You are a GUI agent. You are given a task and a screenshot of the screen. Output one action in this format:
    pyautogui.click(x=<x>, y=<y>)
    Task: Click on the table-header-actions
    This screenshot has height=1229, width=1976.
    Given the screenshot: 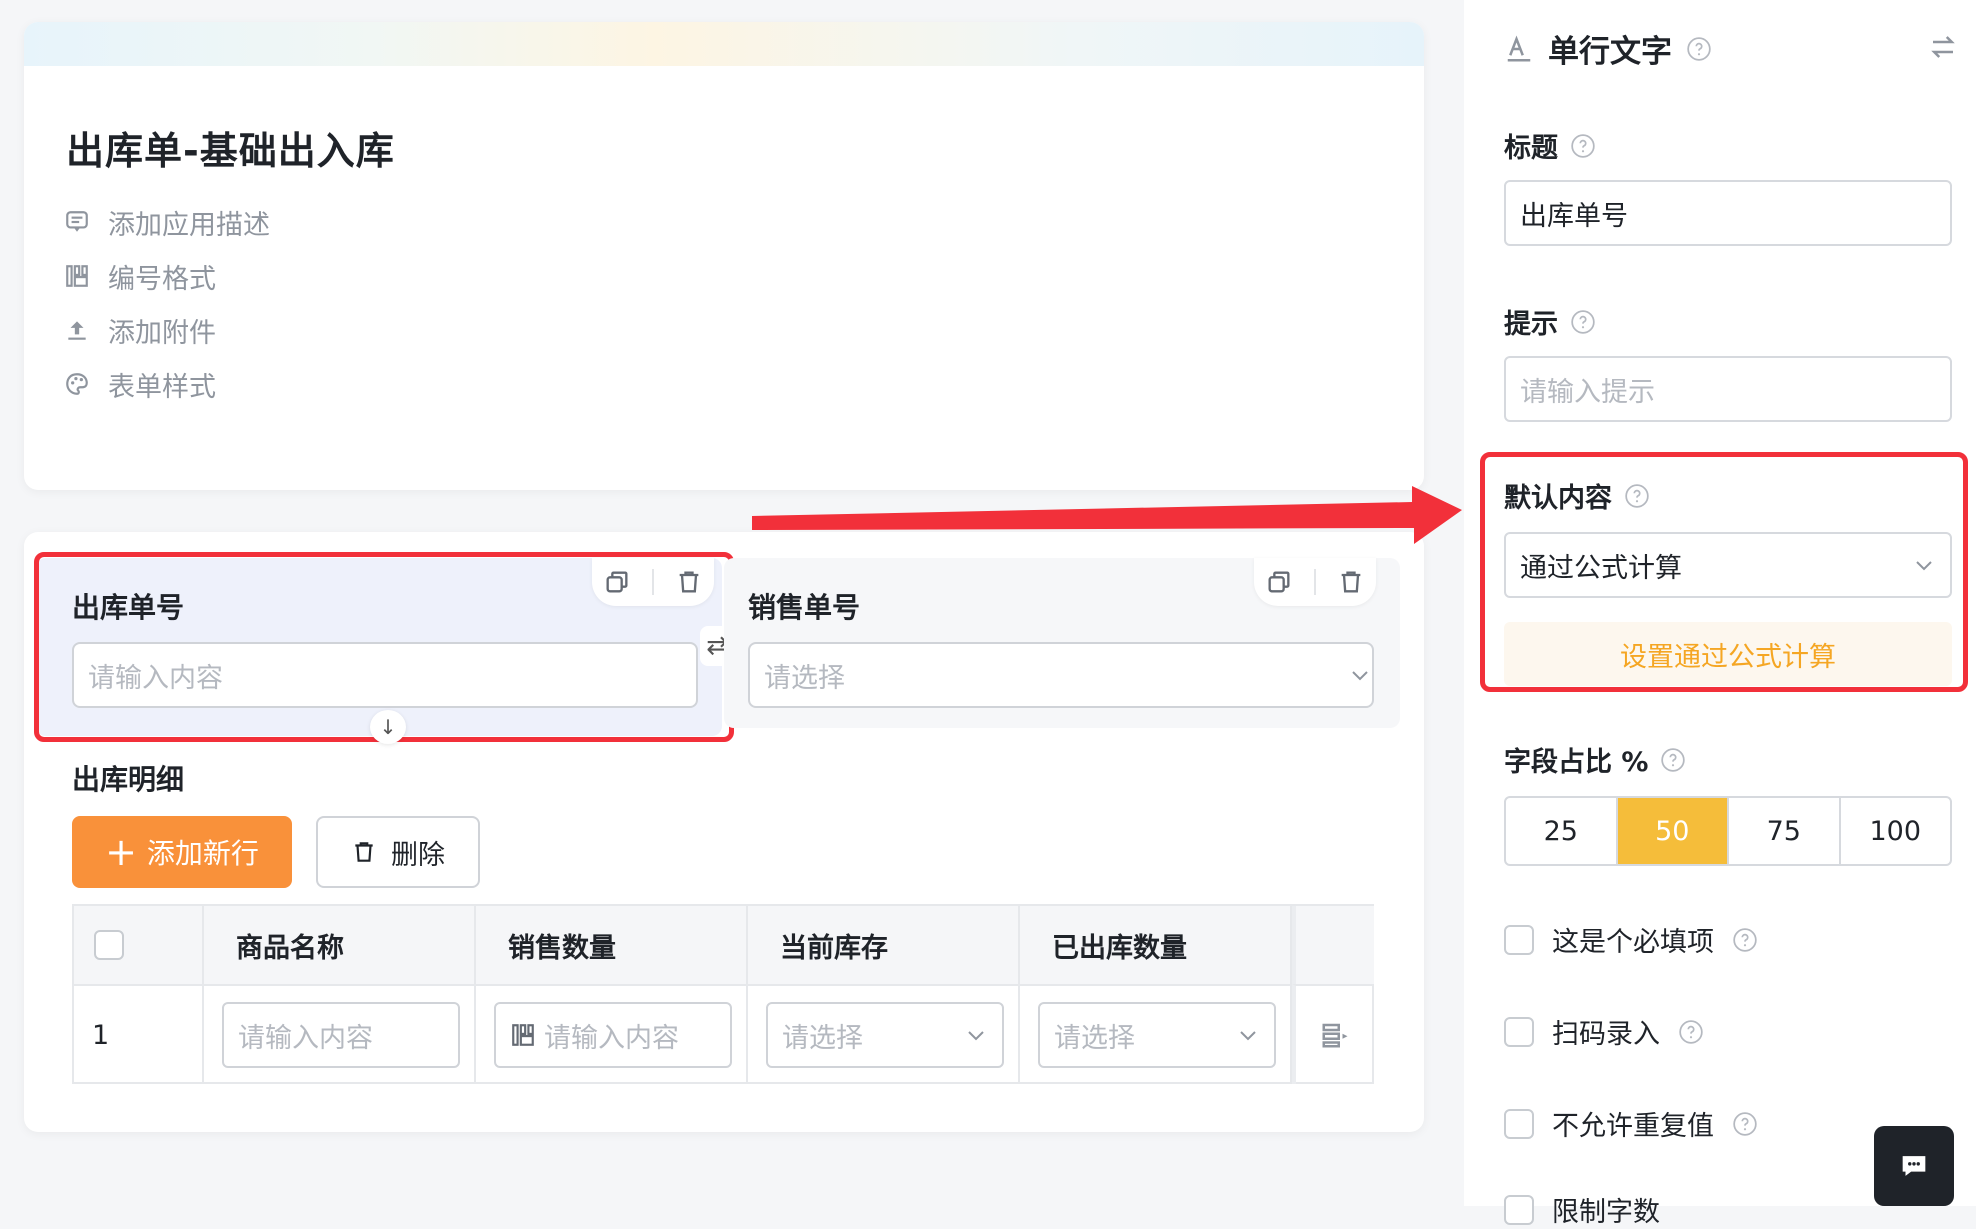 What is the action you would take?
    pyautogui.click(x=1333, y=945)
    